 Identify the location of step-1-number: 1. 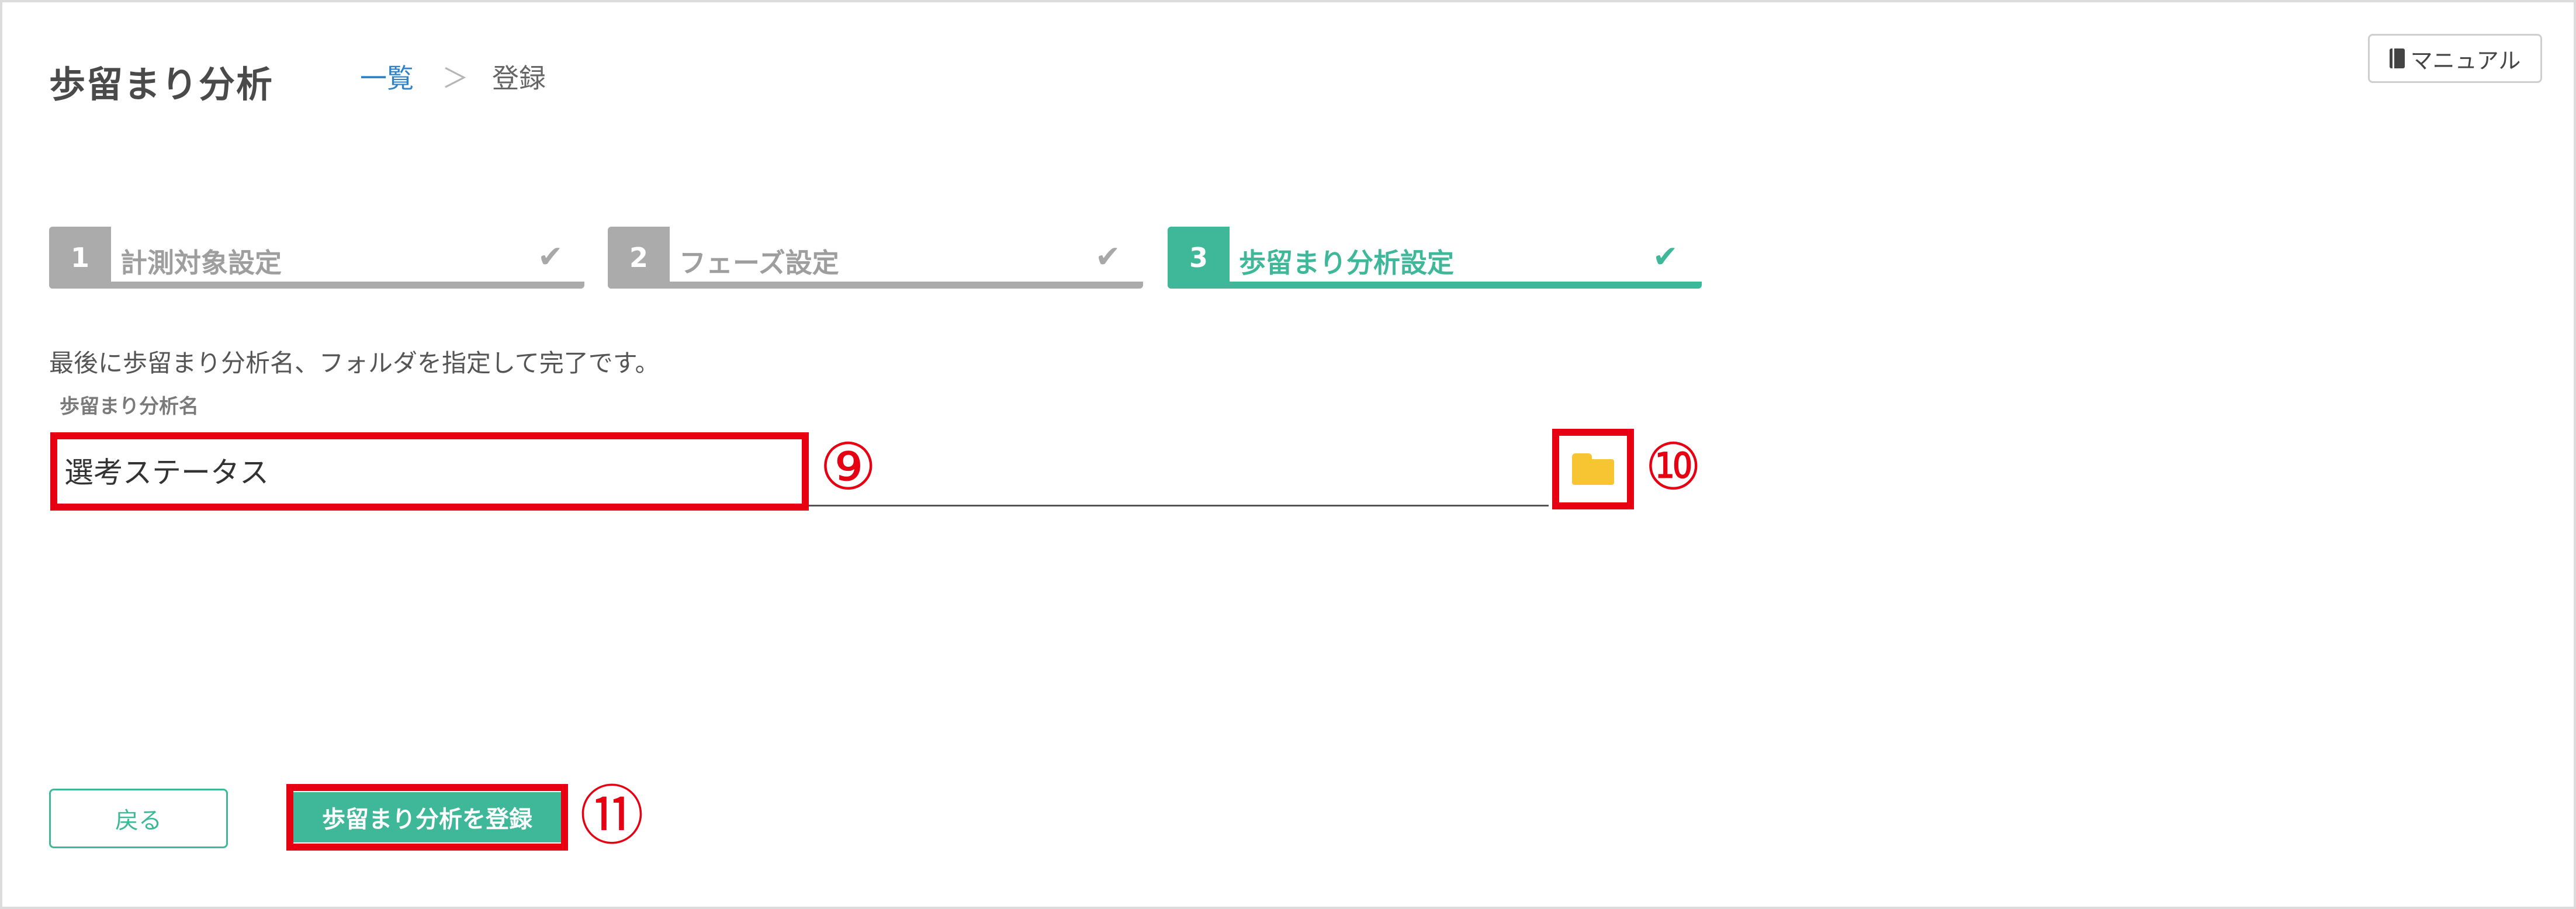
(80, 258).